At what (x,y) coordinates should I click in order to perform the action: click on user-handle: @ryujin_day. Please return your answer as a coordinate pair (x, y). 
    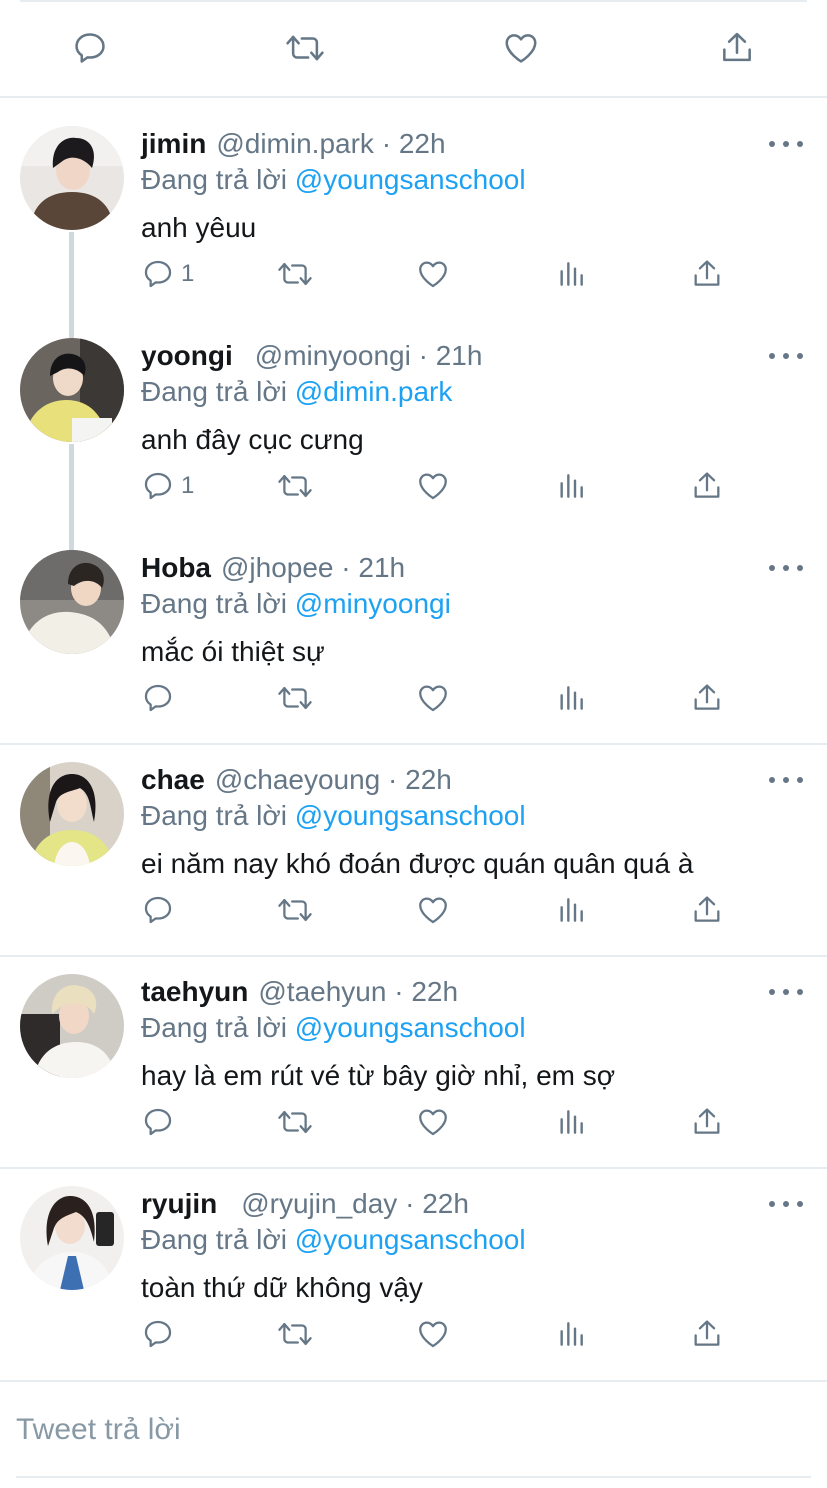
    Looking at the image, I should click on (319, 1203).